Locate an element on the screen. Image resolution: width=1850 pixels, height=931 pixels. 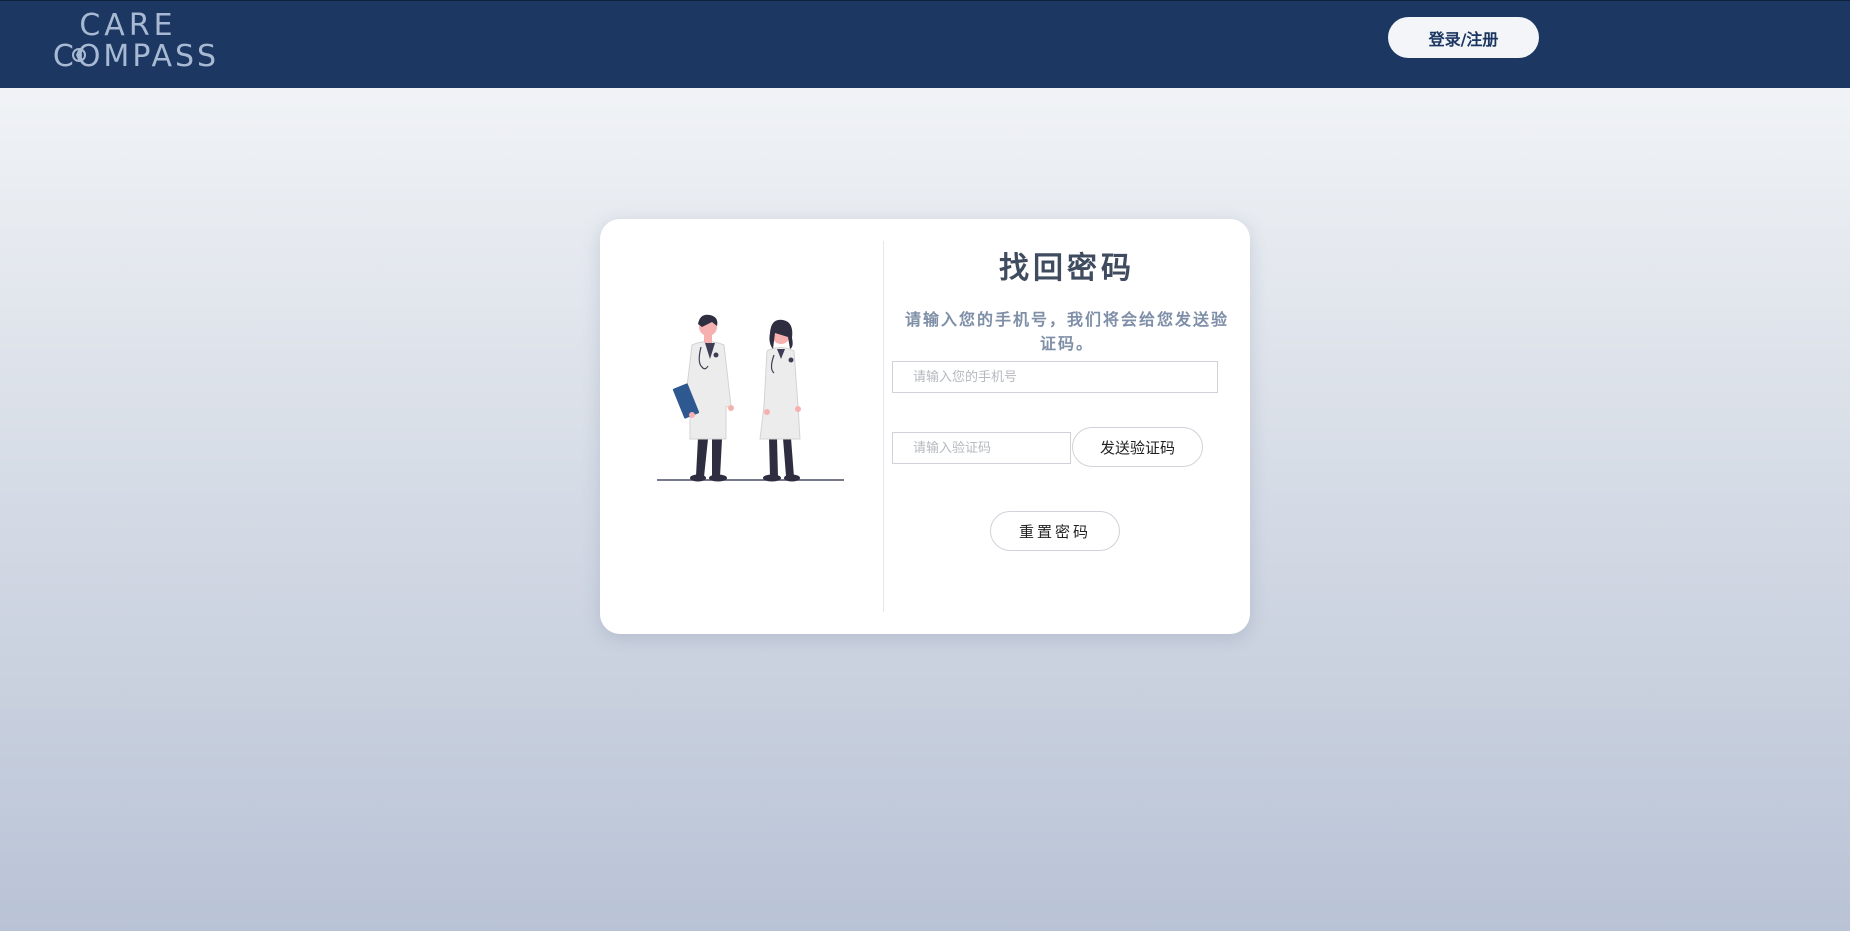
verification-code-input is located at coordinates (981, 448).